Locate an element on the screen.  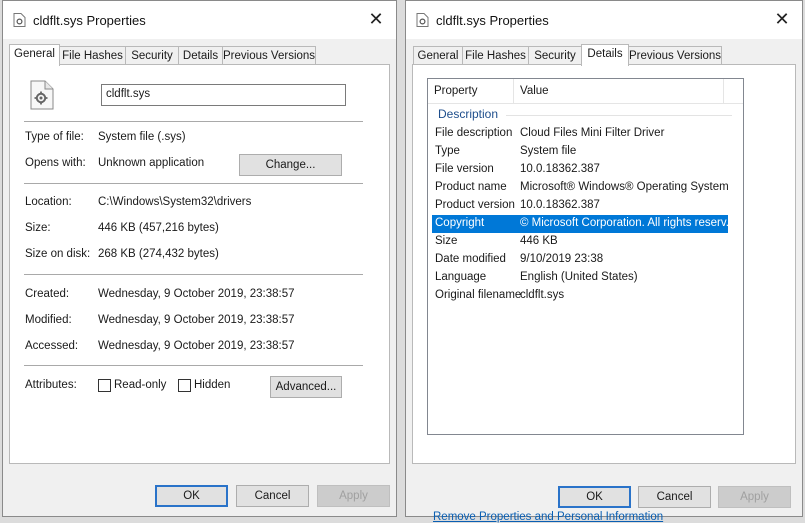
property-name: Copyright is located at coordinates (460, 223).